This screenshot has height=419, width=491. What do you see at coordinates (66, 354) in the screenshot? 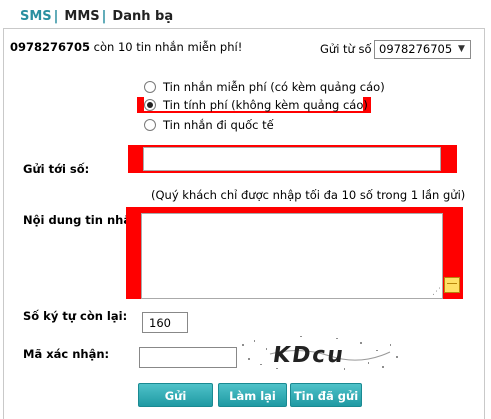
I see `captcha-label: Mã xác nhận:` at bounding box center [66, 354].